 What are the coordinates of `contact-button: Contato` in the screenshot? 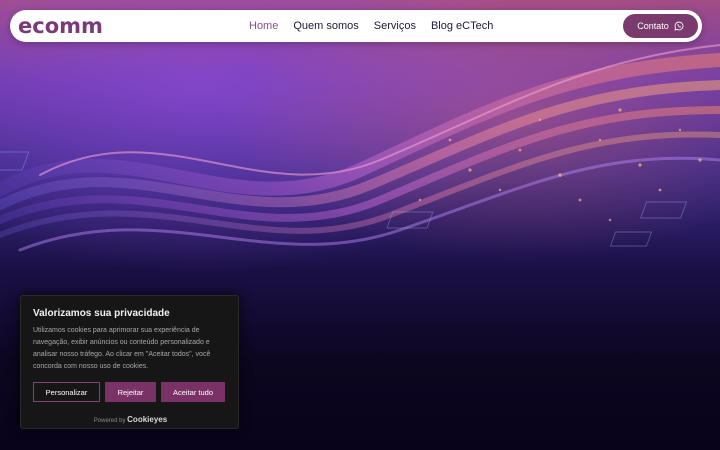 It's located at (660, 26).